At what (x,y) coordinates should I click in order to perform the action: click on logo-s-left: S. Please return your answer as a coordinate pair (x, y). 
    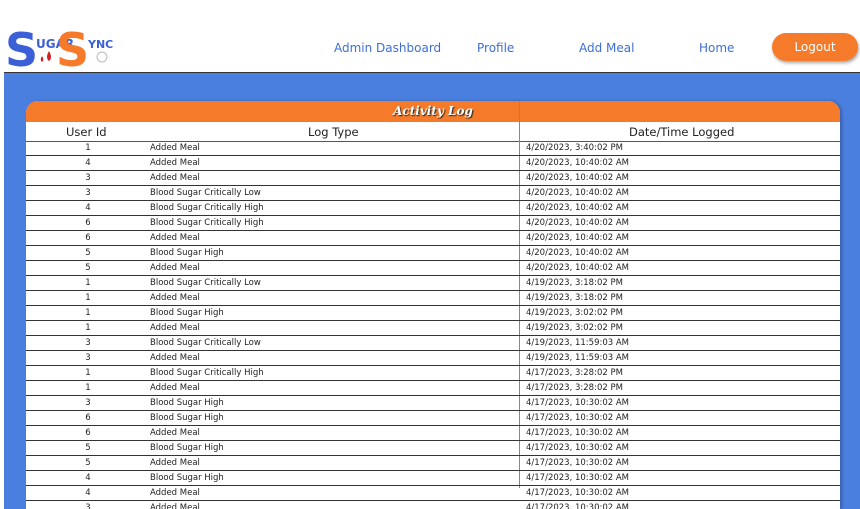
    Looking at the image, I should click on (21, 47).